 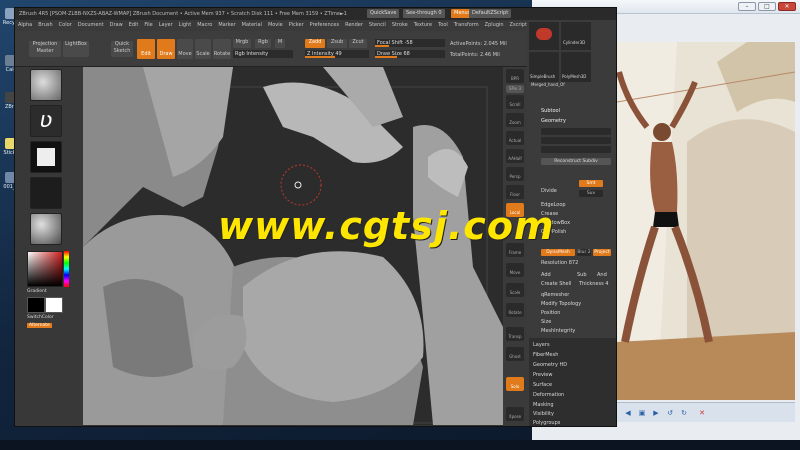 I want to click on actual-button: Actual, so click(x=515, y=138).